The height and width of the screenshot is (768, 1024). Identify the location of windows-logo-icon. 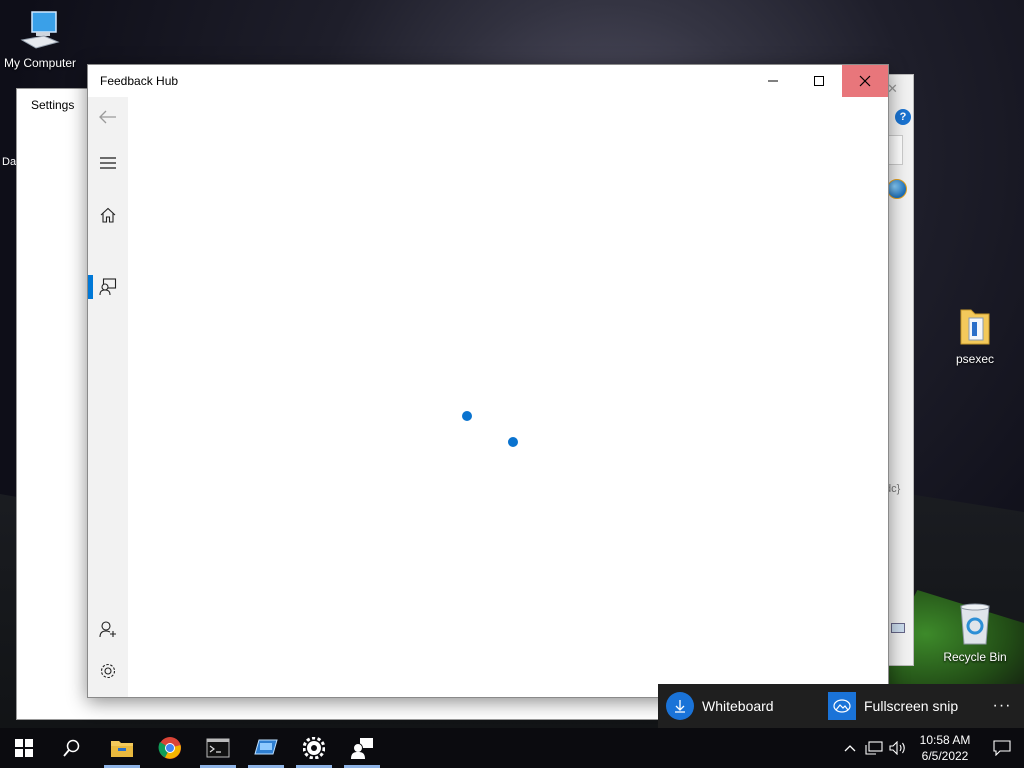
(24, 748).